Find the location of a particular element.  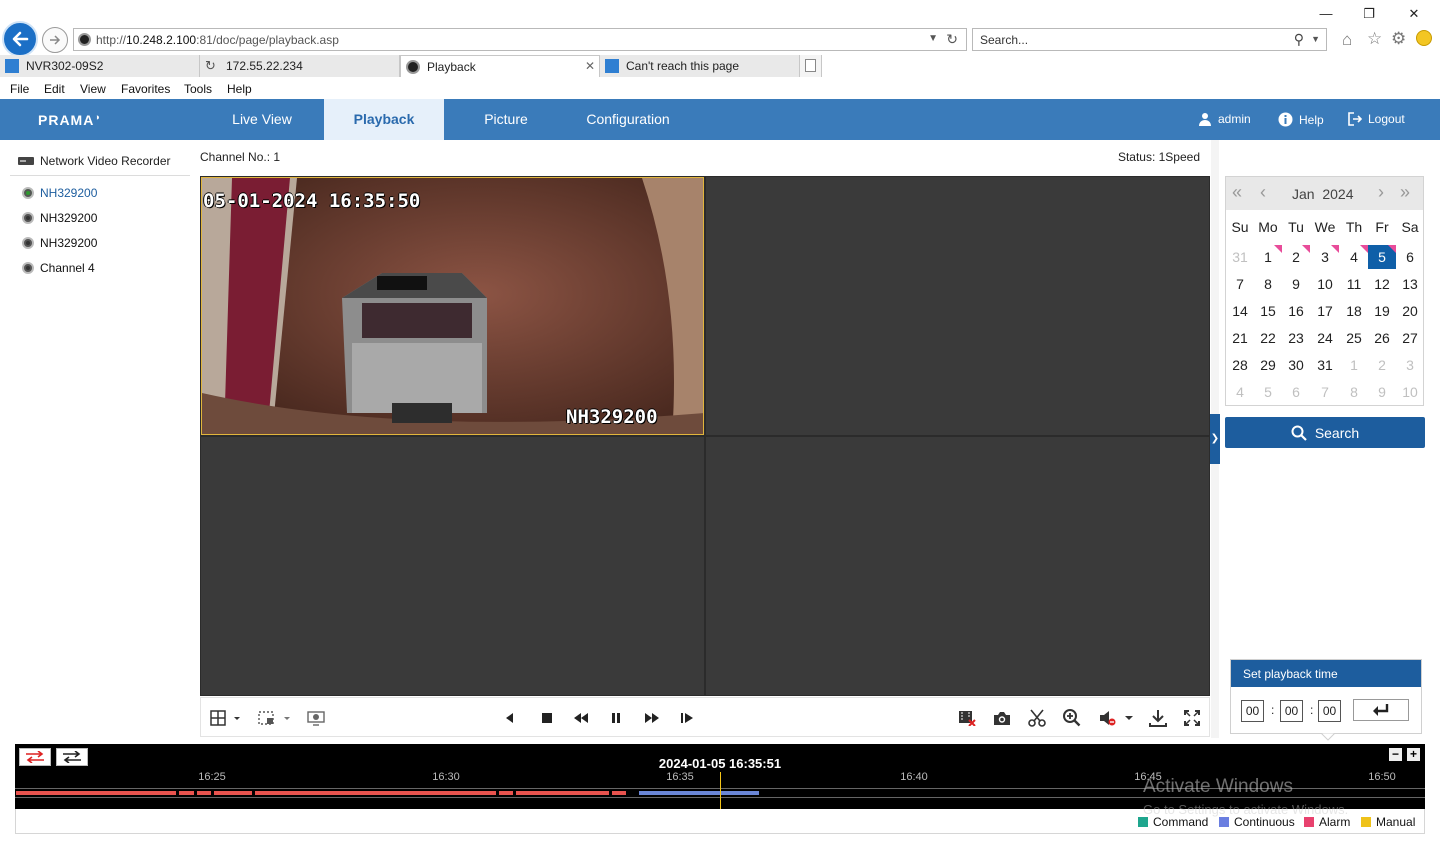

browser-search-input: Search... ⚲ ▼ is located at coordinates (1149, 39).